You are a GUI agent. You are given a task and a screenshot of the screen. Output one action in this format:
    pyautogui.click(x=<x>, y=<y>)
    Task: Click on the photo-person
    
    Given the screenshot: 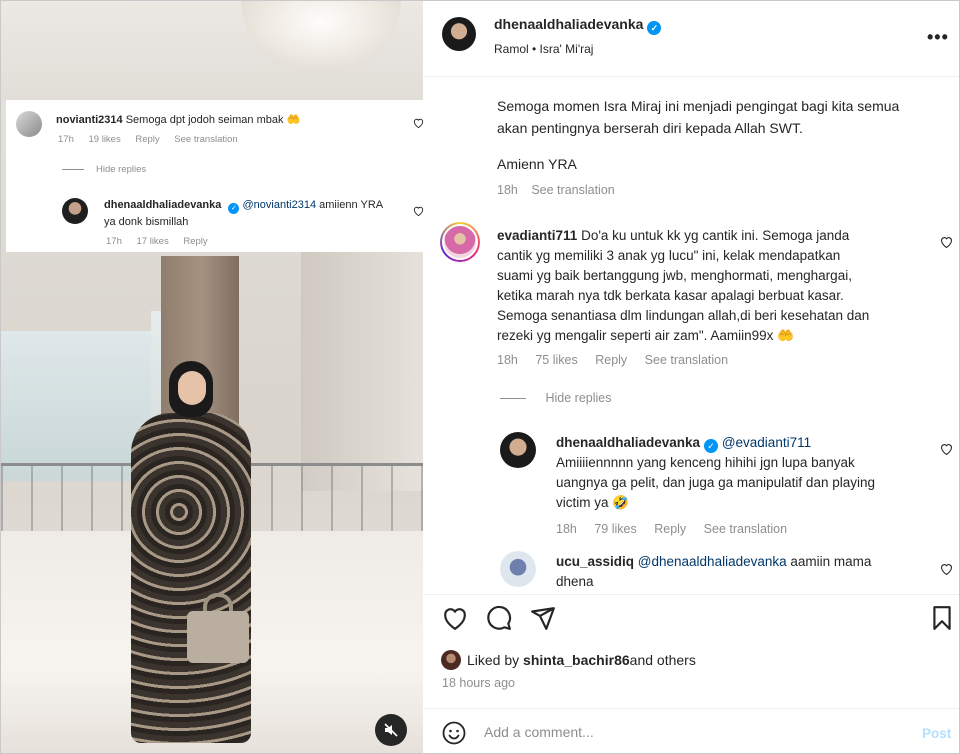 What is the action you would take?
    pyautogui.click(x=191, y=556)
    